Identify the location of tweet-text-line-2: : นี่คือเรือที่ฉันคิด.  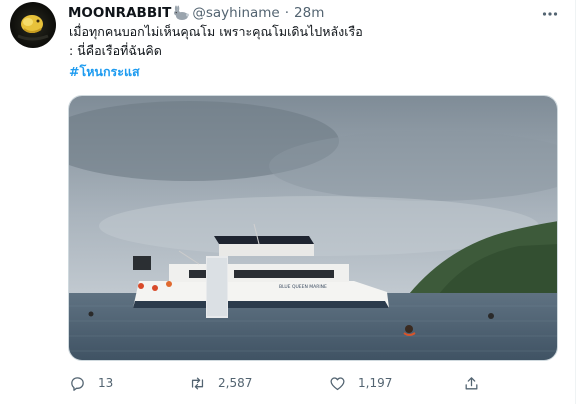
(115, 50).